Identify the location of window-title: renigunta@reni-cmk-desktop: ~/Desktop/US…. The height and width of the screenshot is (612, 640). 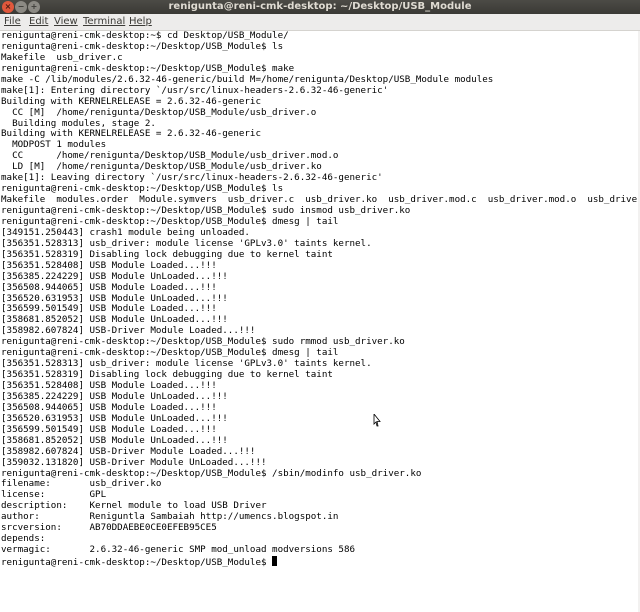
(320, 6).